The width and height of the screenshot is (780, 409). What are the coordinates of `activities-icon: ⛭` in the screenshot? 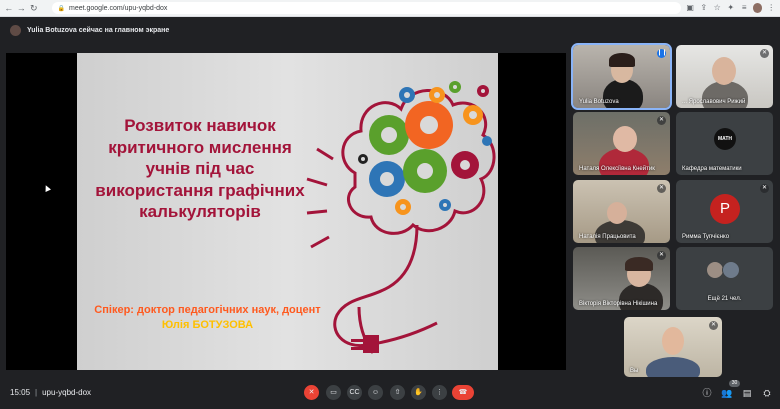 It's located at (767, 393).